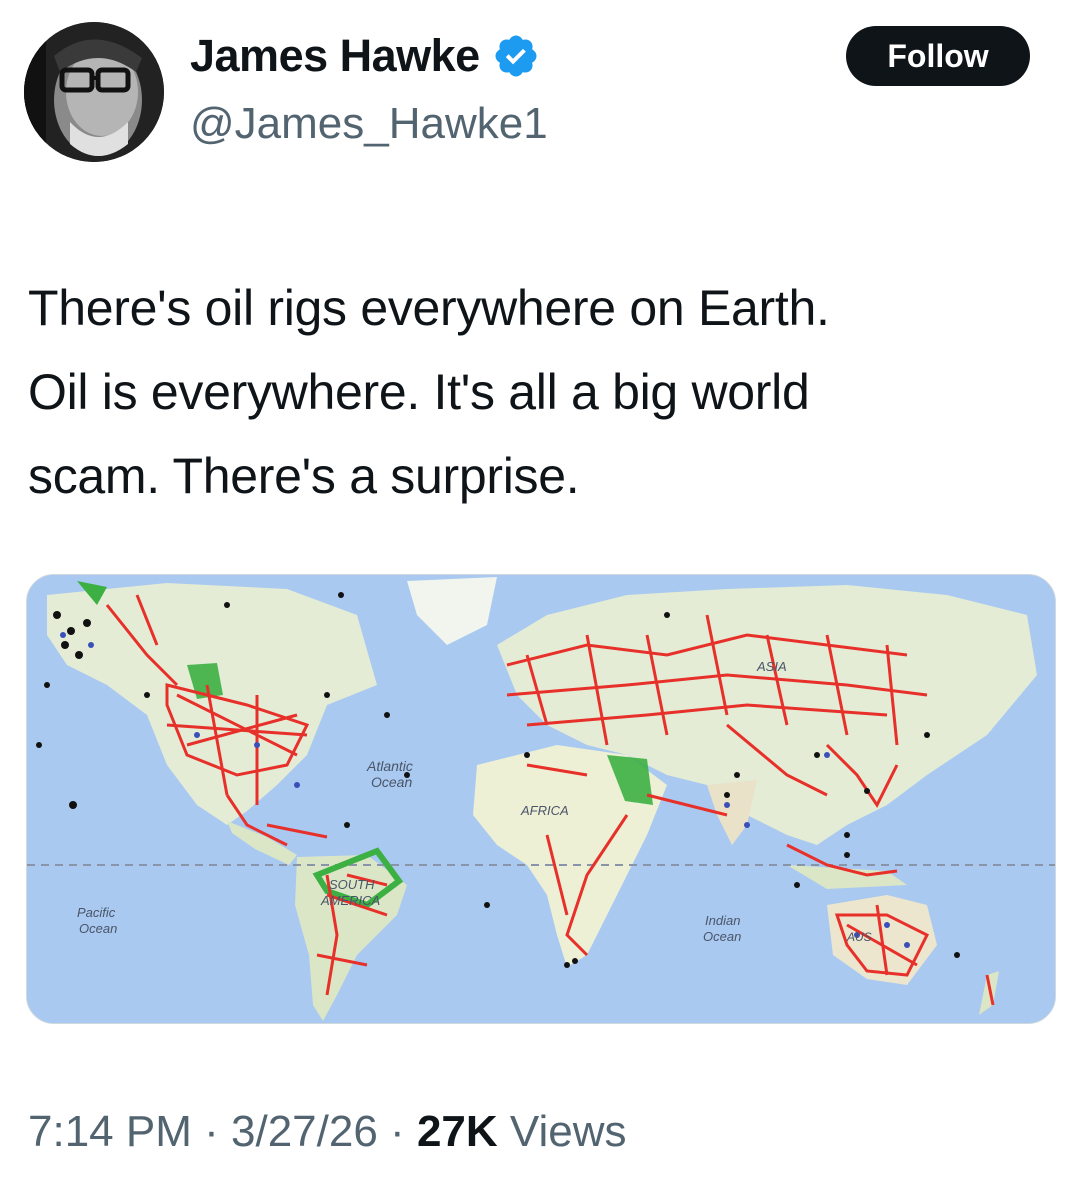 The width and height of the screenshot is (1080, 1200). I want to click on map-label-pacific: Pacific, so click(96, 912).